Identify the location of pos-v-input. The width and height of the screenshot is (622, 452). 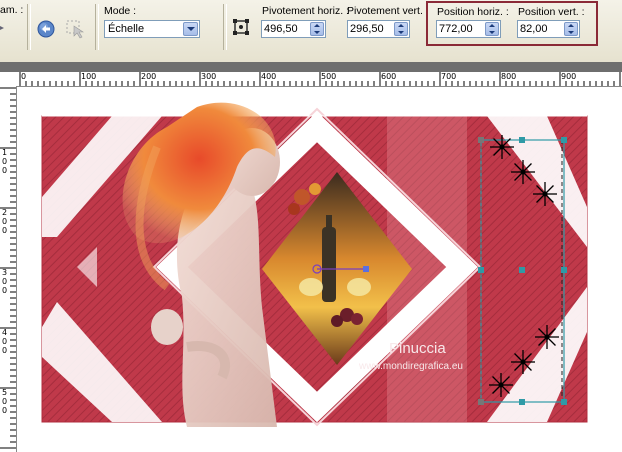
(540, 29).